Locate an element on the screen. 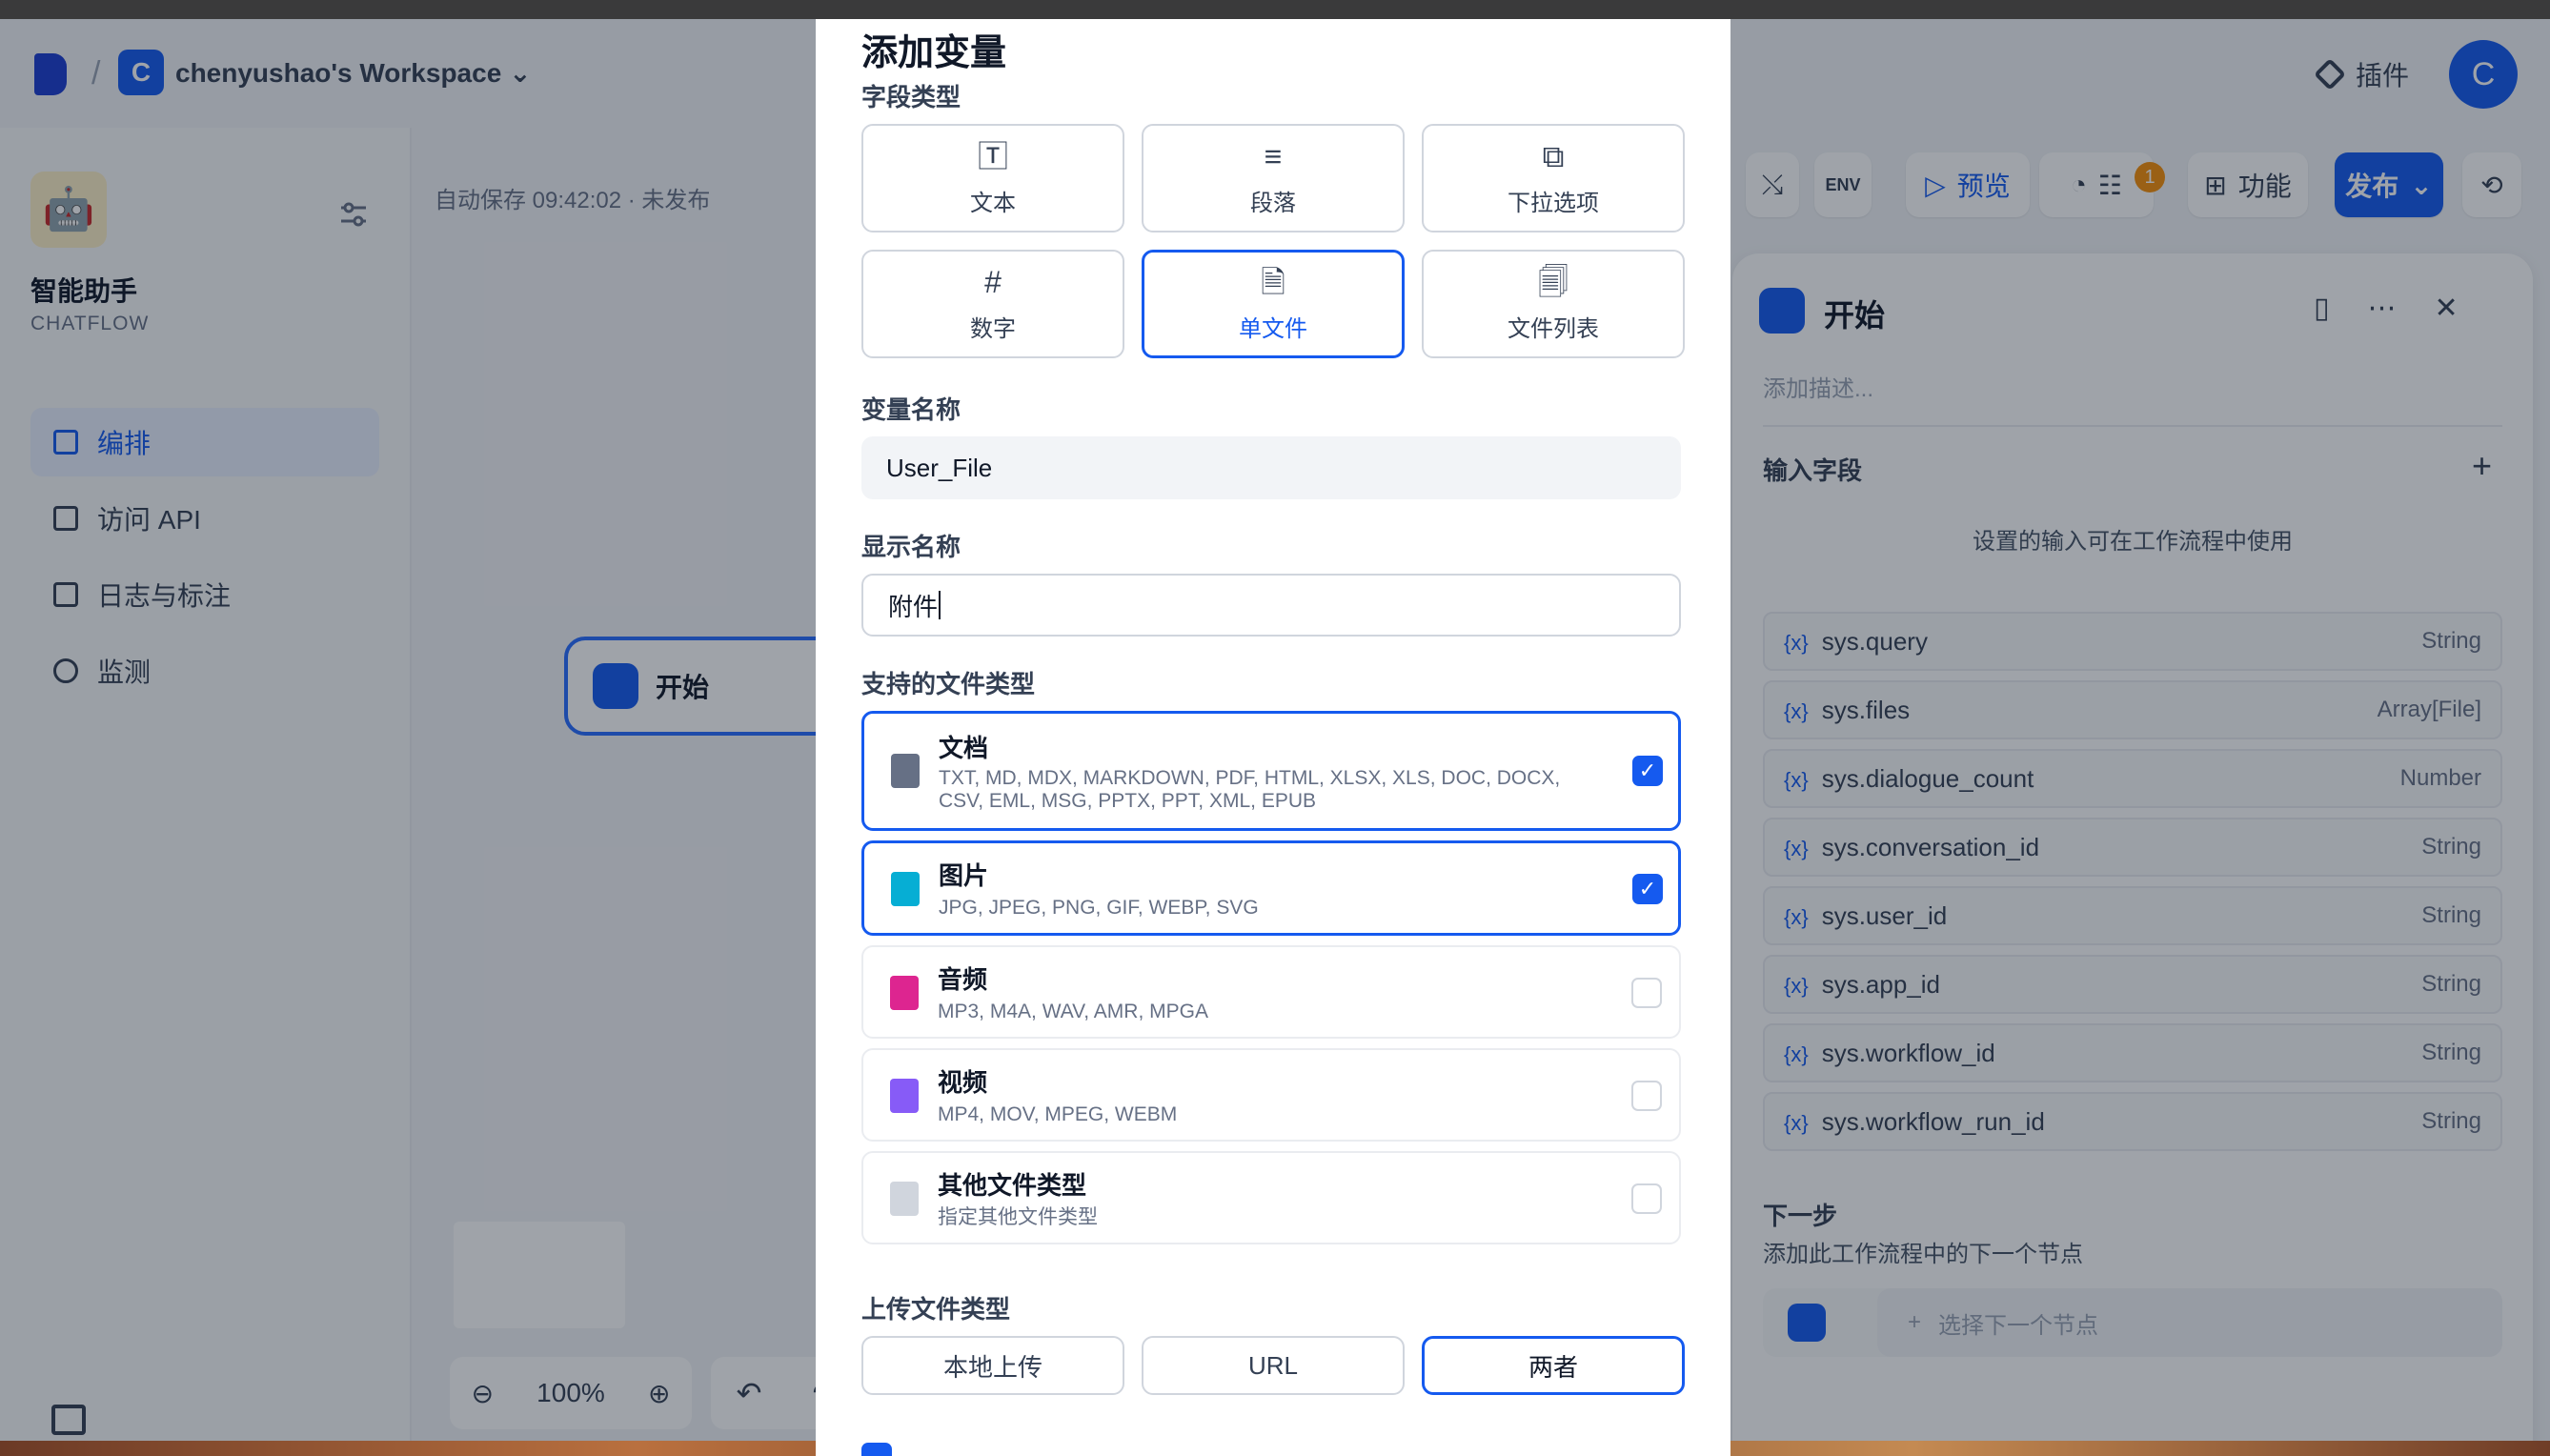 Image resolution: width=2550 pixels, height=1456 pixels. var-name-input: User_File is located at coordinates (1271, 468).